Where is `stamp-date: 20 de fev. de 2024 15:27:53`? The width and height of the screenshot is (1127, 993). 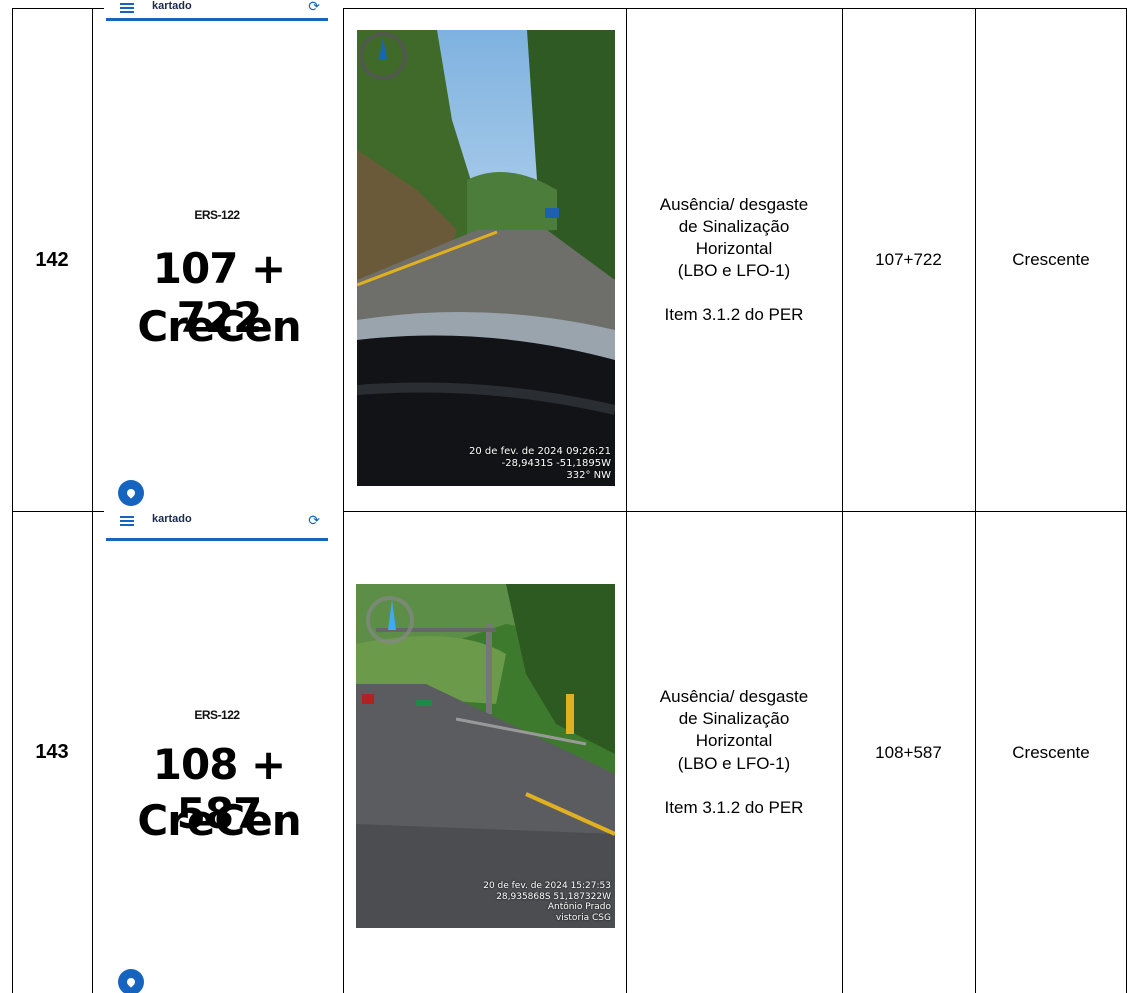
stamp-date: 20 de fev. de 2024 15:27:53 is located at coordinates (547, 885).